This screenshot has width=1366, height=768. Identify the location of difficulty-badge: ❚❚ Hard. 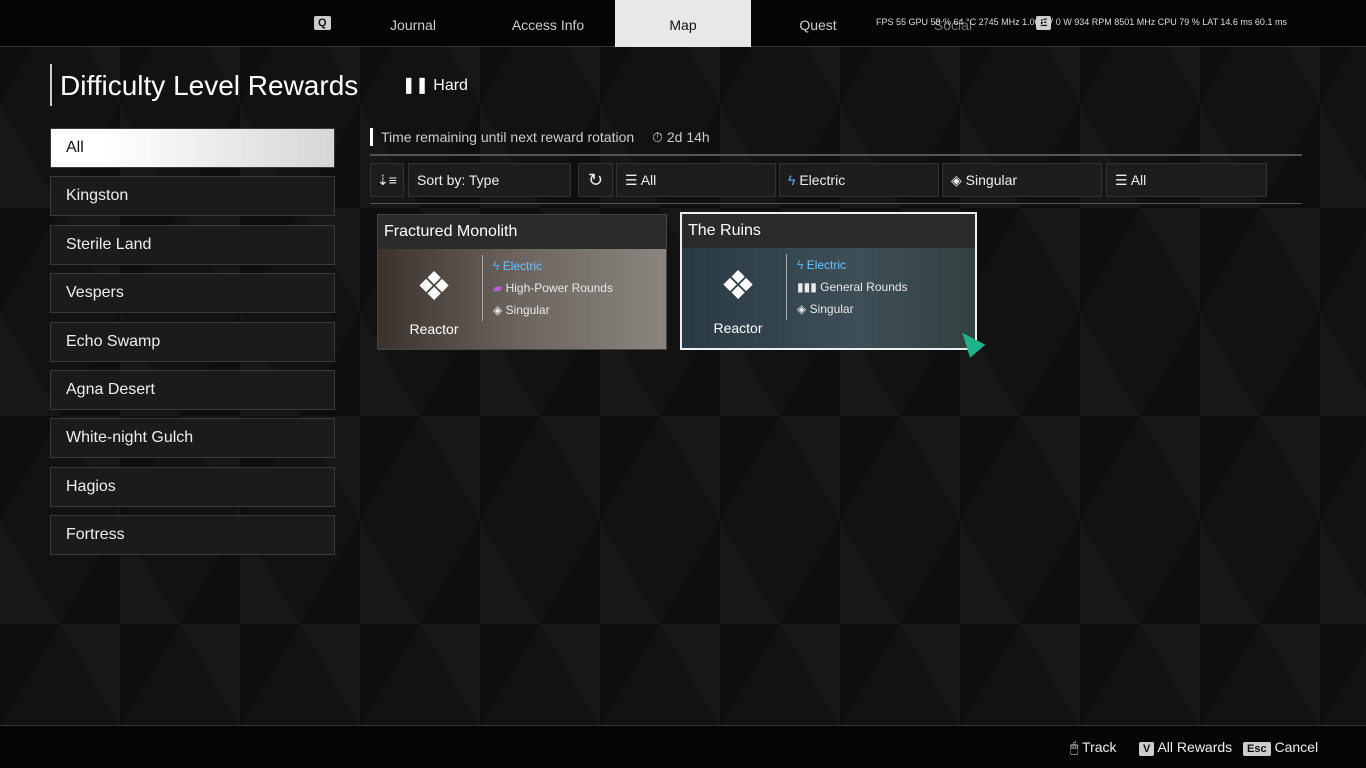
(435, 84).